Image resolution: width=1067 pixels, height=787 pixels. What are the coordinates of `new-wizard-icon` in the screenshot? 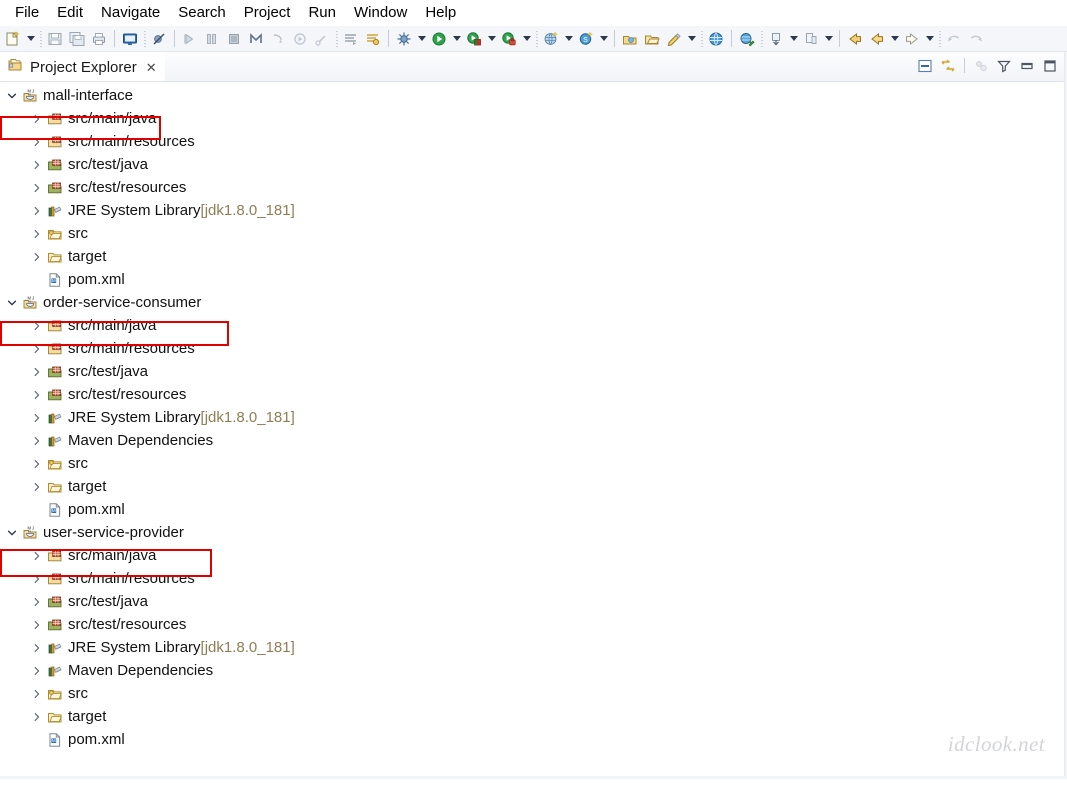 It's located at (13, 39).